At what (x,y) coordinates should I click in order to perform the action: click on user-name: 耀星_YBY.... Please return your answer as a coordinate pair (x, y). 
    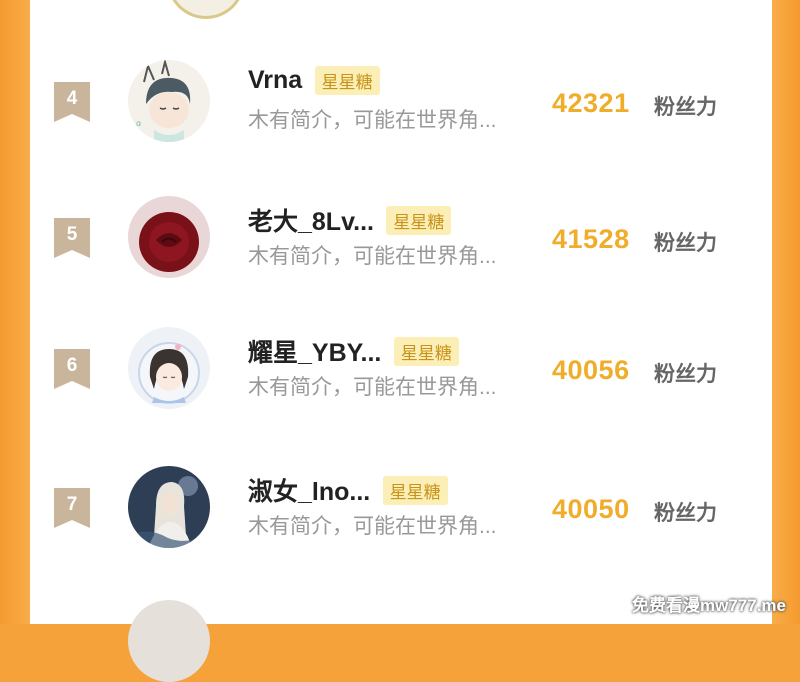
    Looking at the image, I should click on (314, 353).